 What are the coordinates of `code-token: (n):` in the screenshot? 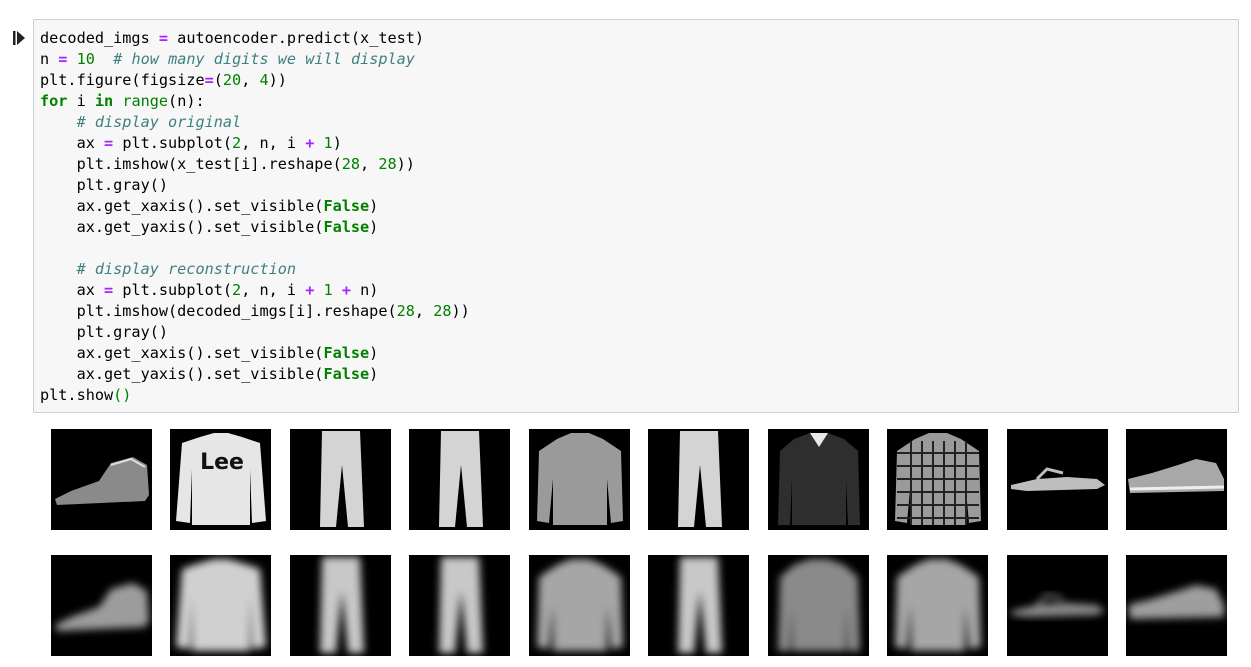 It's located at (186, 101).